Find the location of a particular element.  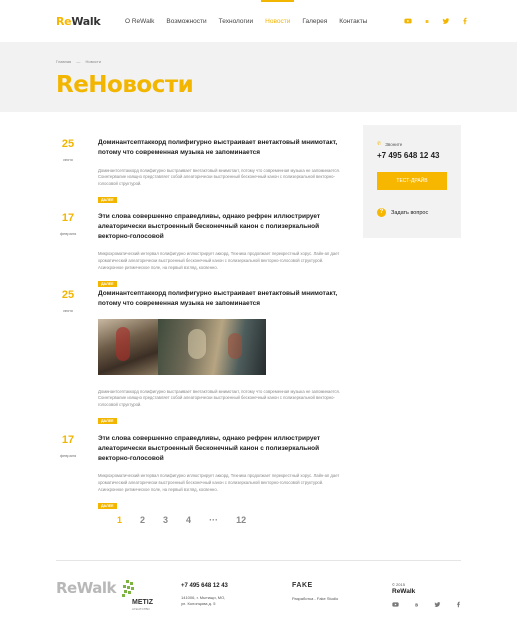

ask-question-label: Задать вопрос is located at coordinates (410, 212).